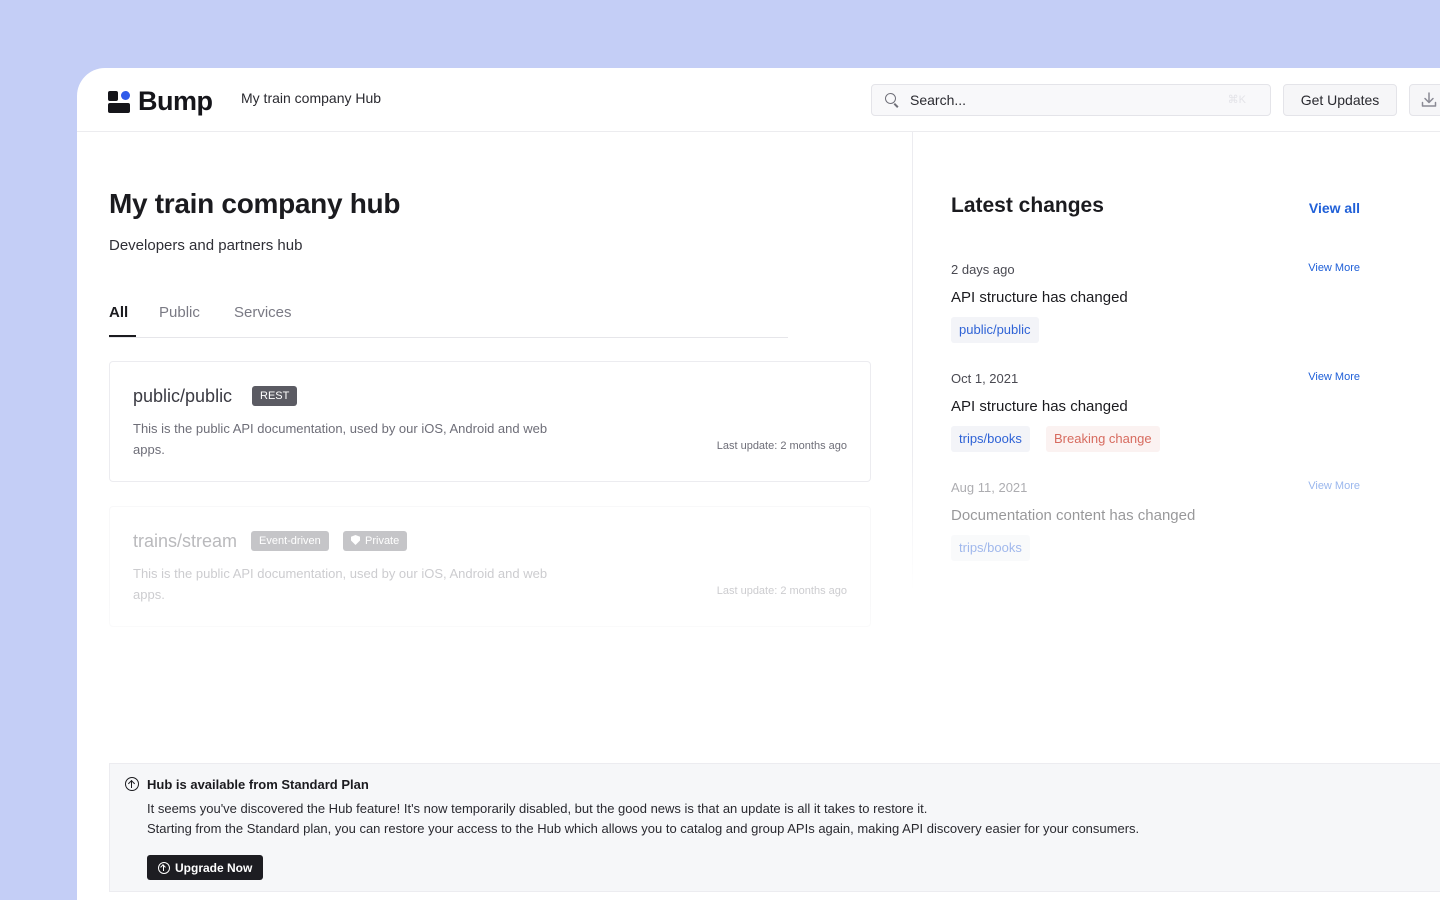  What do you see at coordinates (214, 867) in the screenshot?
I see `upgrade-now-label: Upgrade Now` at bounding box center [214, 867].